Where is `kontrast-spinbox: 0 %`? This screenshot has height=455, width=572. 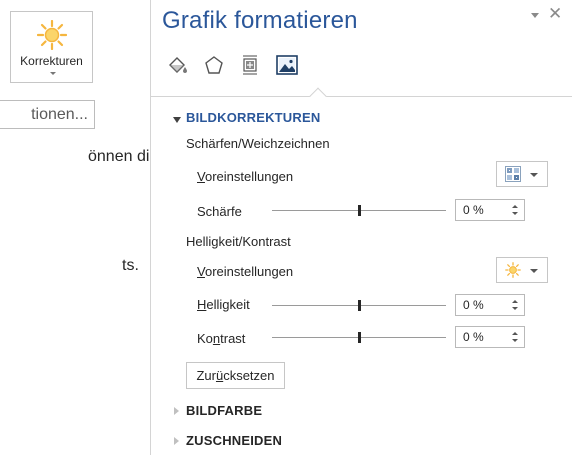 kontrast-spinbox: 0 % is located at coordinates (490, 337).